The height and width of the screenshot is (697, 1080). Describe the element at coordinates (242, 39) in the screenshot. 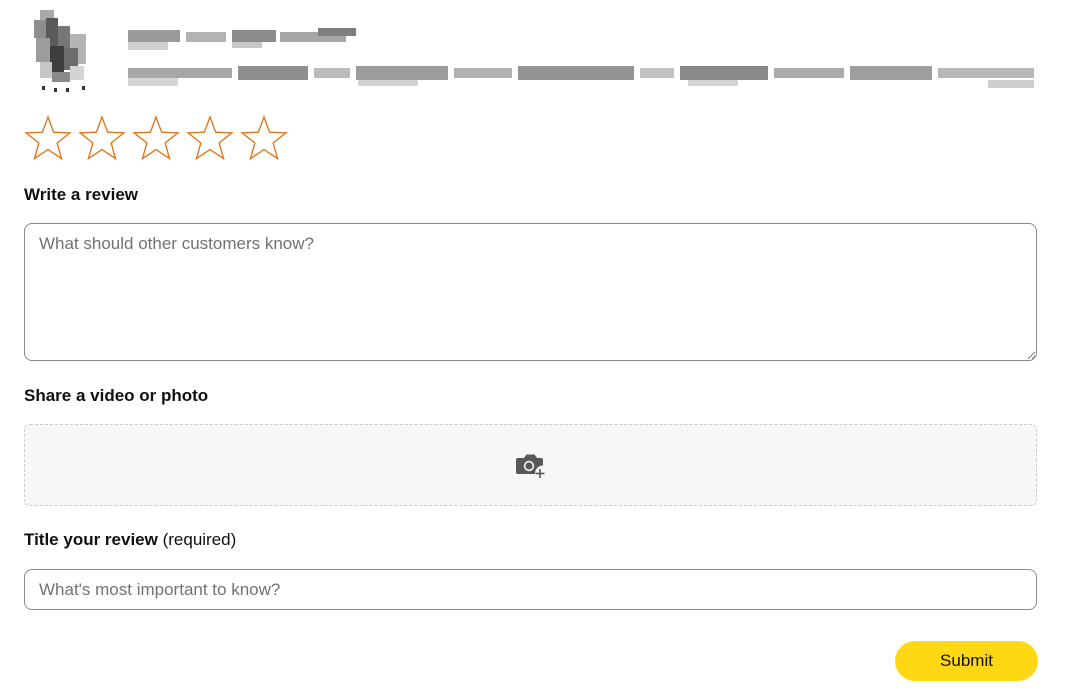

I see `product-title-redacted` at that location.